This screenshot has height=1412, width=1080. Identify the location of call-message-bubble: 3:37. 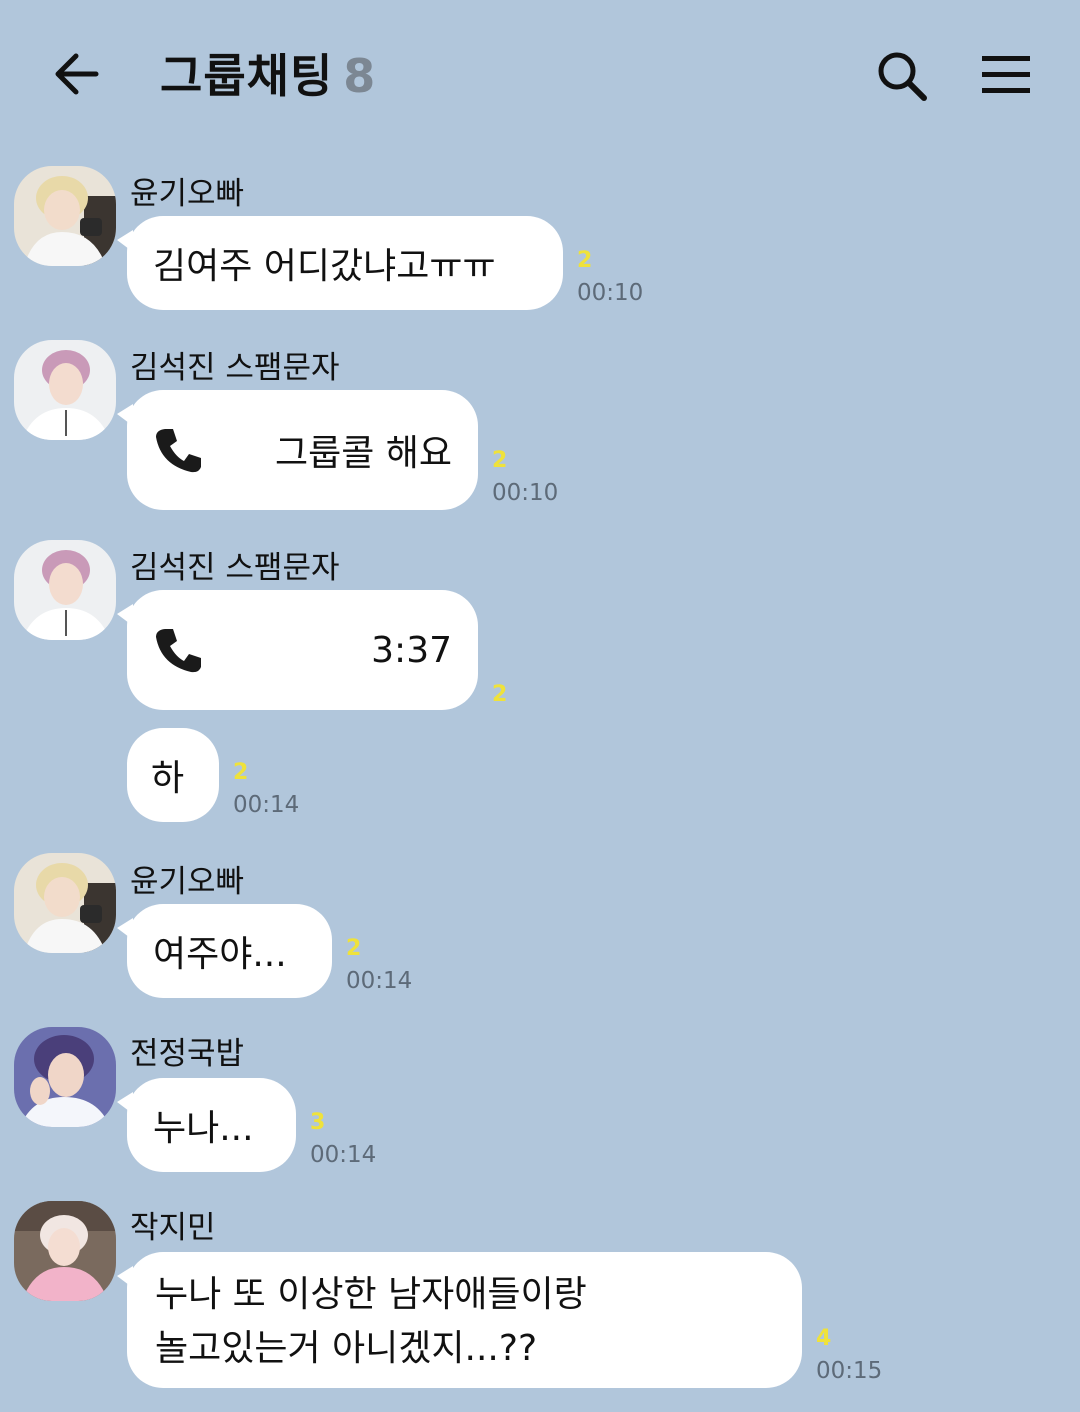
(297, 650).